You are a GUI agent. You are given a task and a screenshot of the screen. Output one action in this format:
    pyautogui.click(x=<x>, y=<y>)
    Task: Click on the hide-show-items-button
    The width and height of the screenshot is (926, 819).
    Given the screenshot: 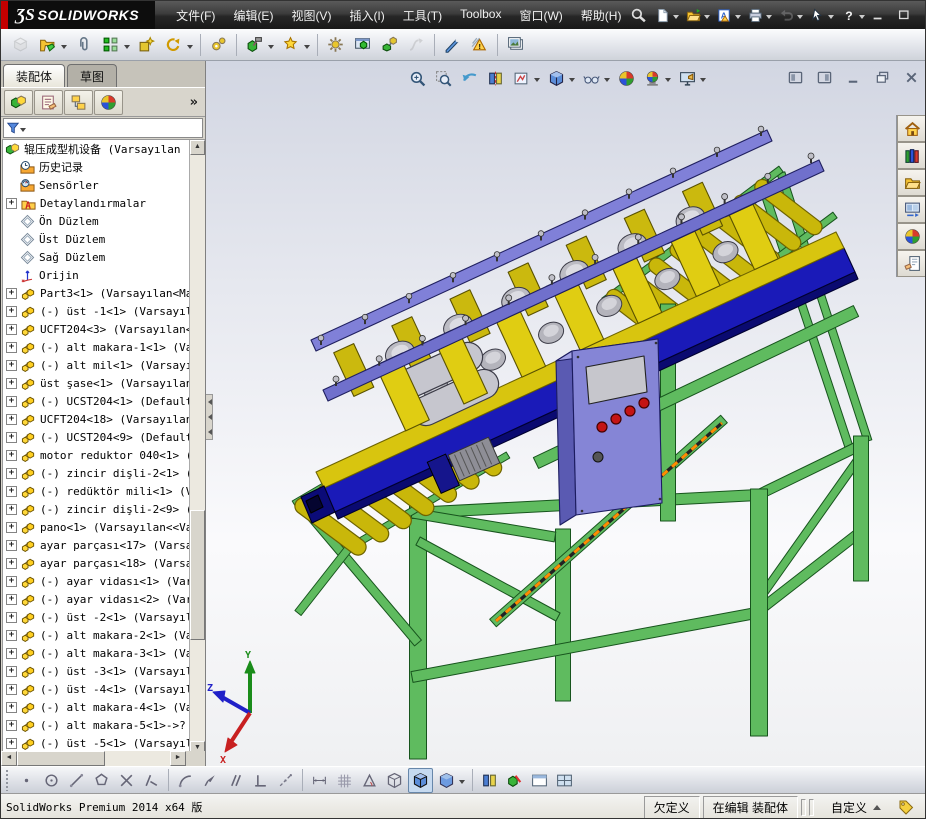 What is the action you would take?
    pyautogui.click(x=591, y=78)
    